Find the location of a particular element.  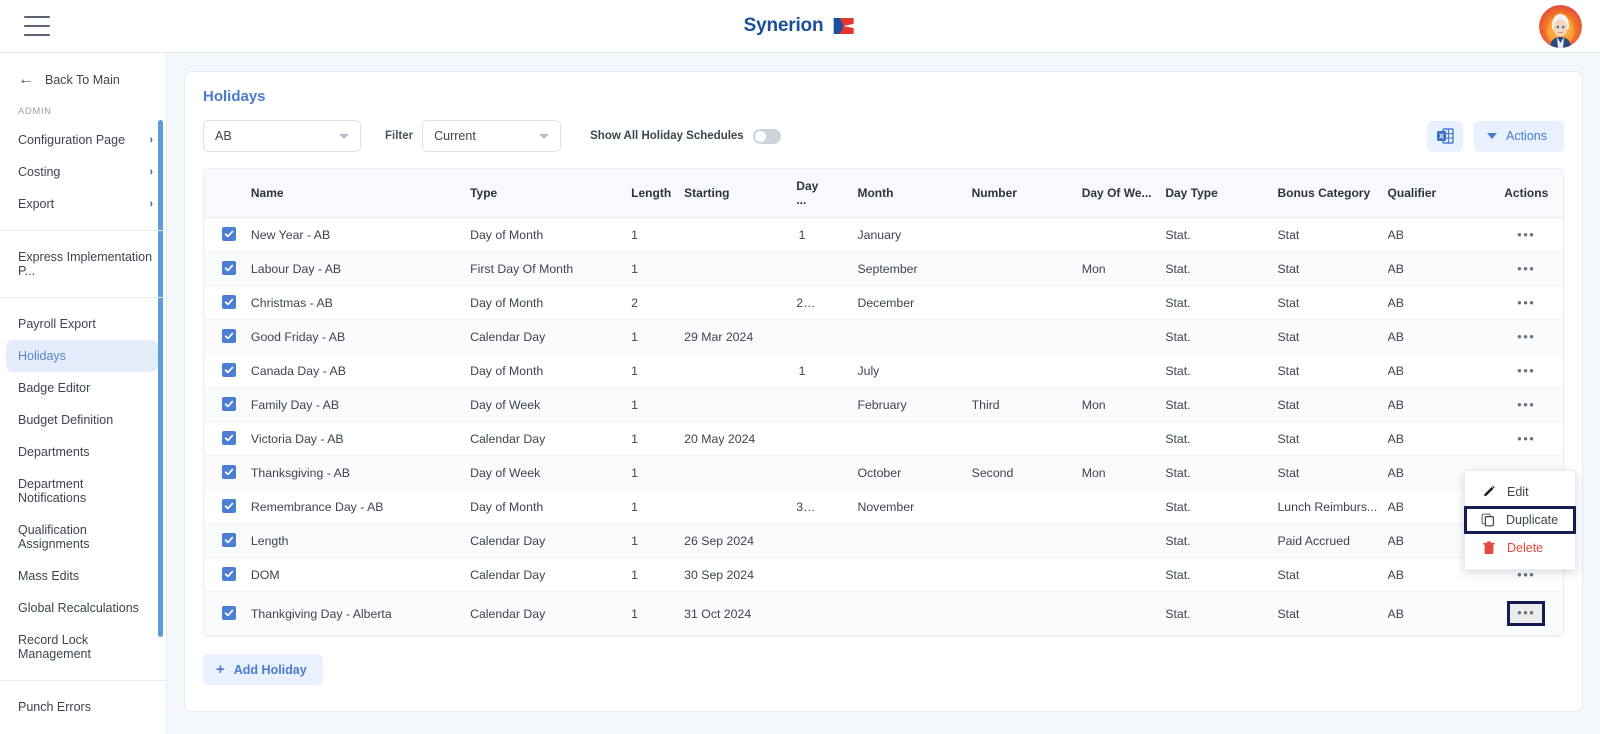

cell-number is located at coordinates (1026, 613).